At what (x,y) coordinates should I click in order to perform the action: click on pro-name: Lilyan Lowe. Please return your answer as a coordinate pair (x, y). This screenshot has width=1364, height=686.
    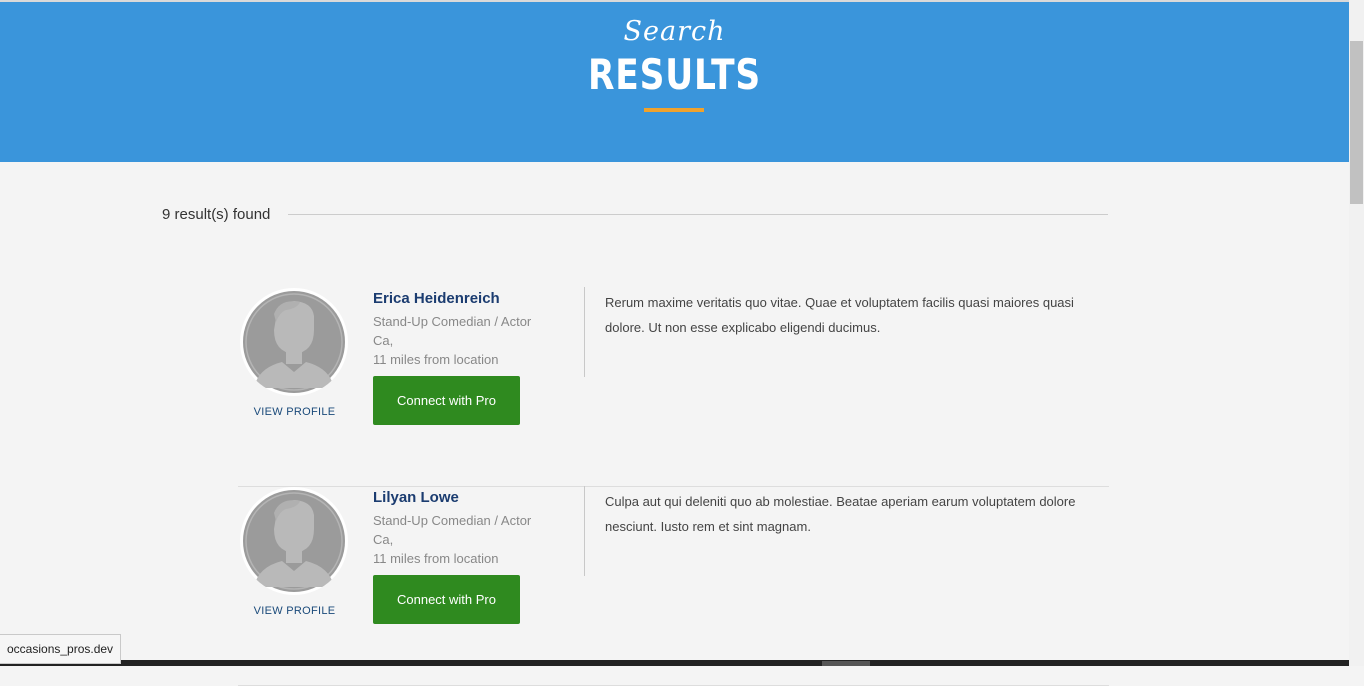
    Looking at the image, I should click on (416, 497).